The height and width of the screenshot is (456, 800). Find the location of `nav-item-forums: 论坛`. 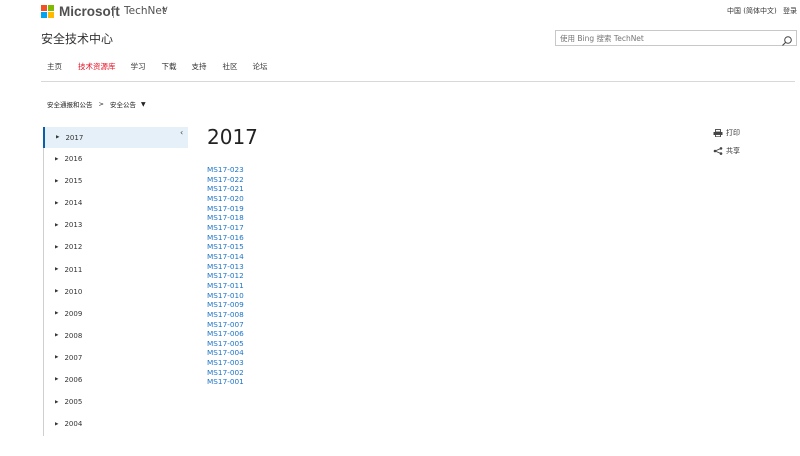

nav-item-forums: 论坛 is located at coordinates (260, 67).